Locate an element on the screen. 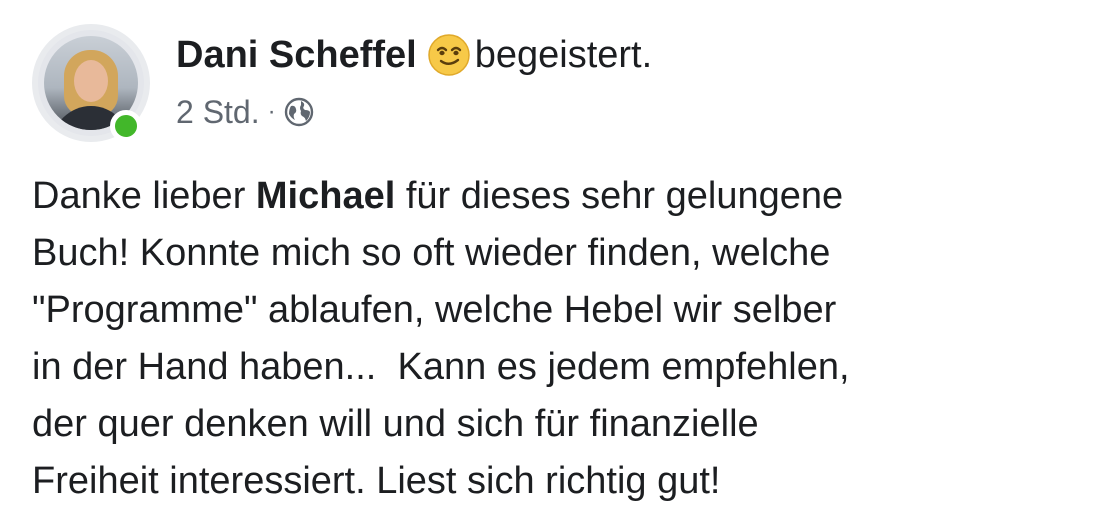 The image size is (1103, 525). globe-icon is located at coordinates (299, 112).